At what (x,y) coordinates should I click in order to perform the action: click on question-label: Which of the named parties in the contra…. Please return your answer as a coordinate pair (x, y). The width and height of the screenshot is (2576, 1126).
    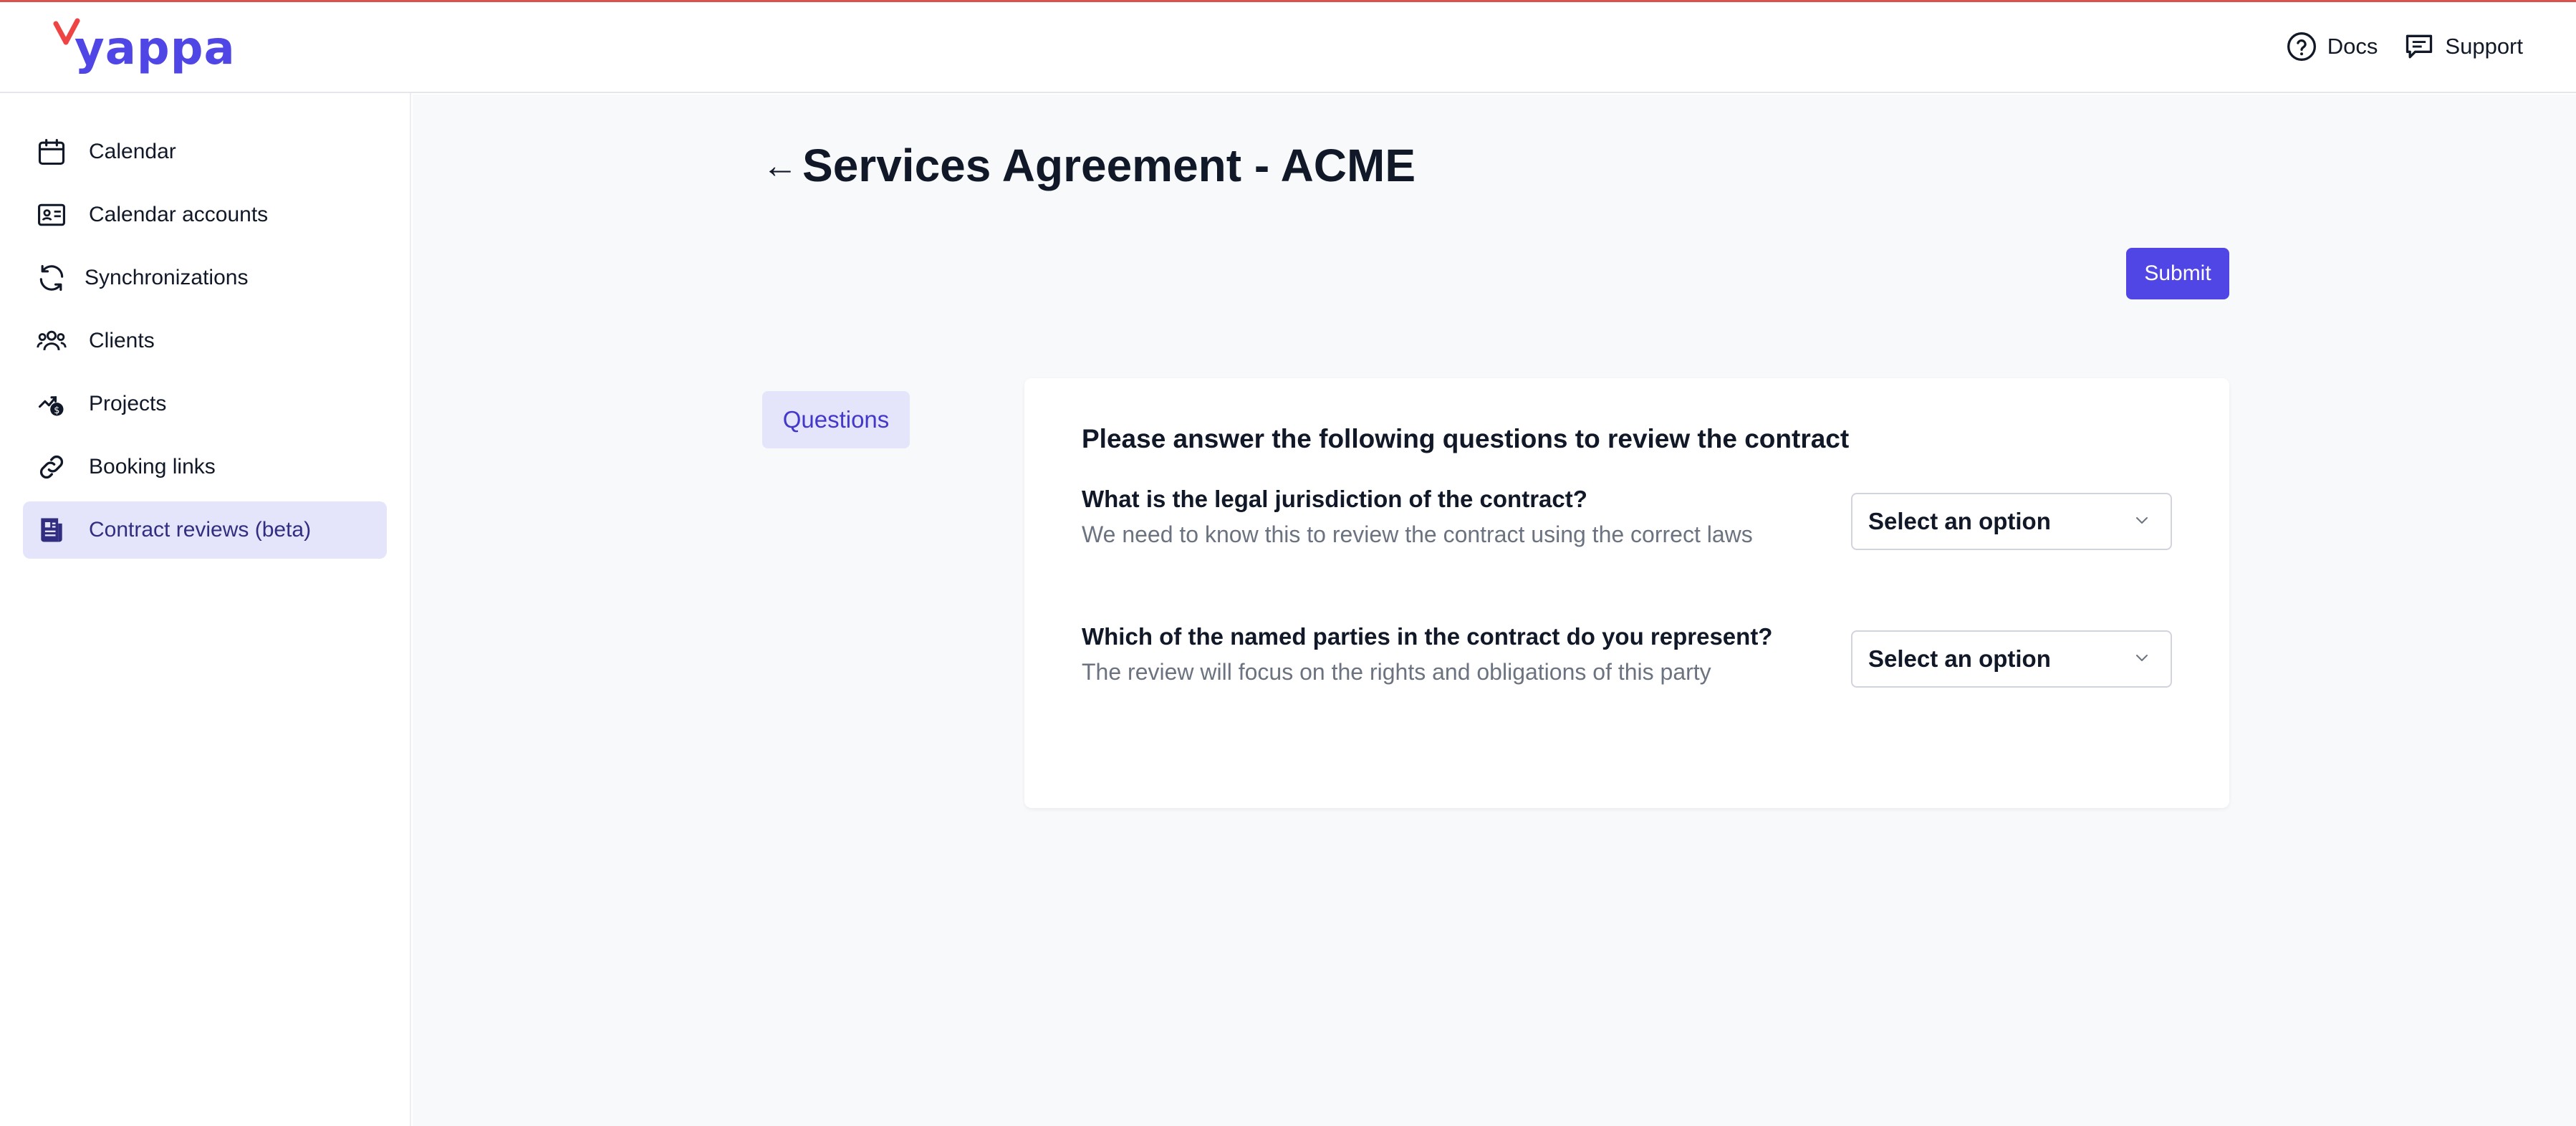
    Looking at the image, I should click on (1428, 636).